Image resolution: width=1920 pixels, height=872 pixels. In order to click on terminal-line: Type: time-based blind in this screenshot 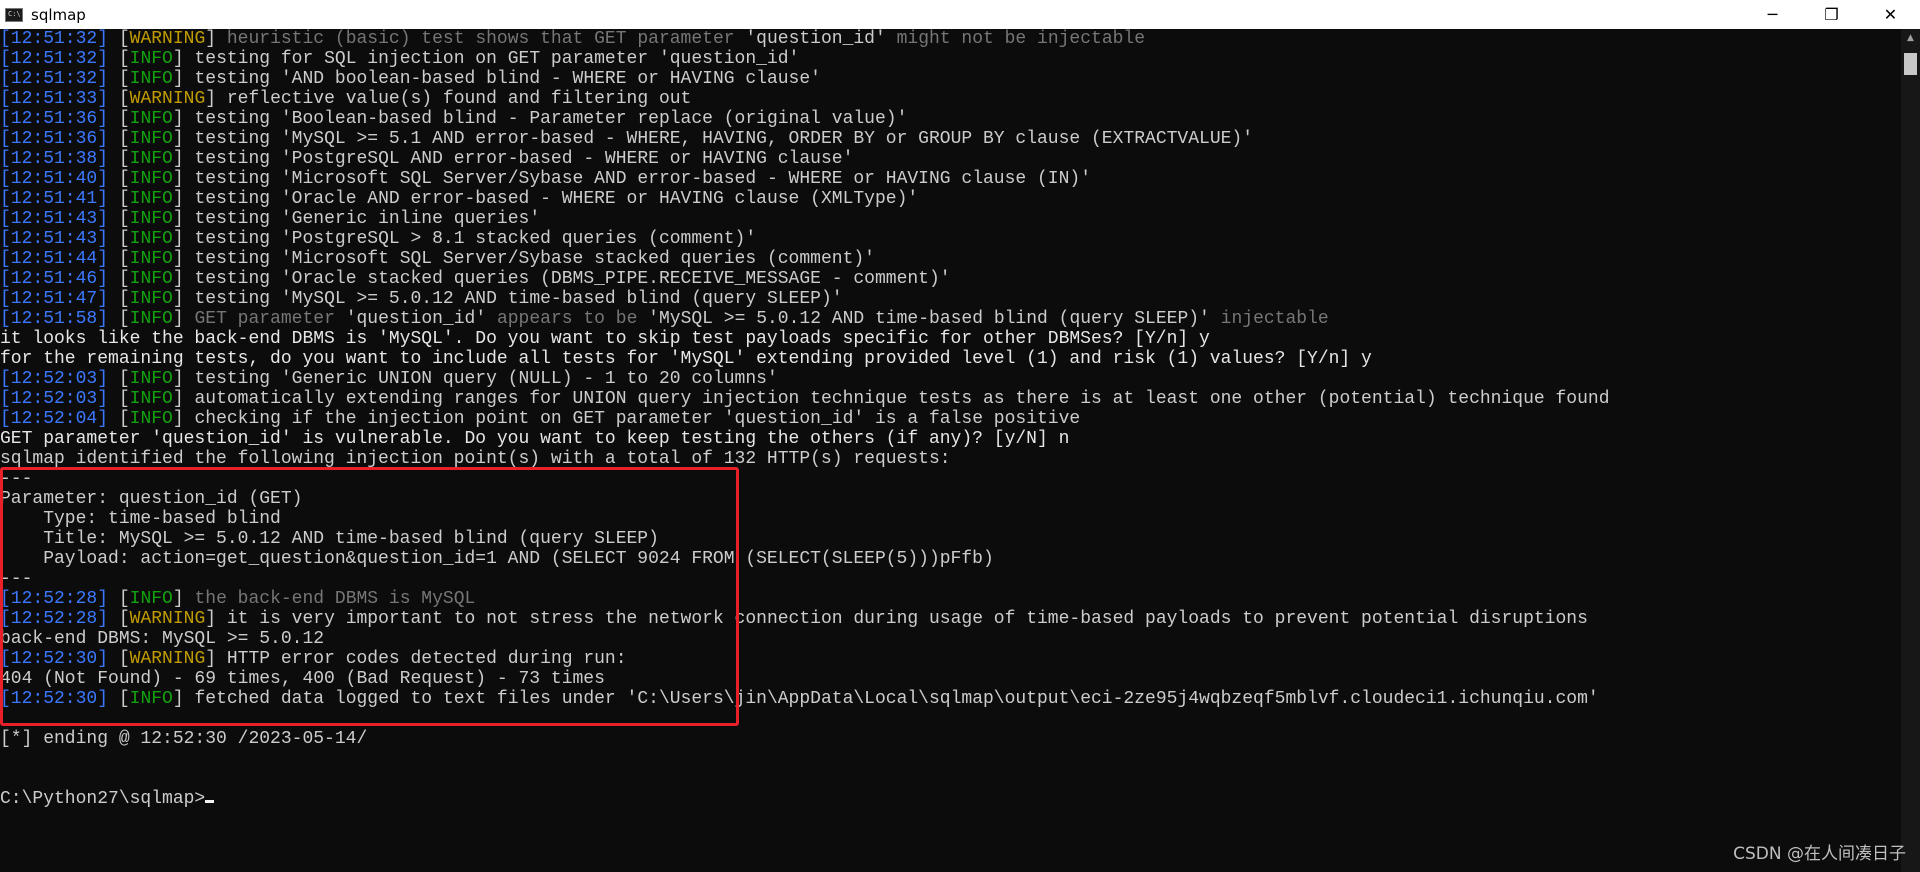, I will do `click(140, 519)`.